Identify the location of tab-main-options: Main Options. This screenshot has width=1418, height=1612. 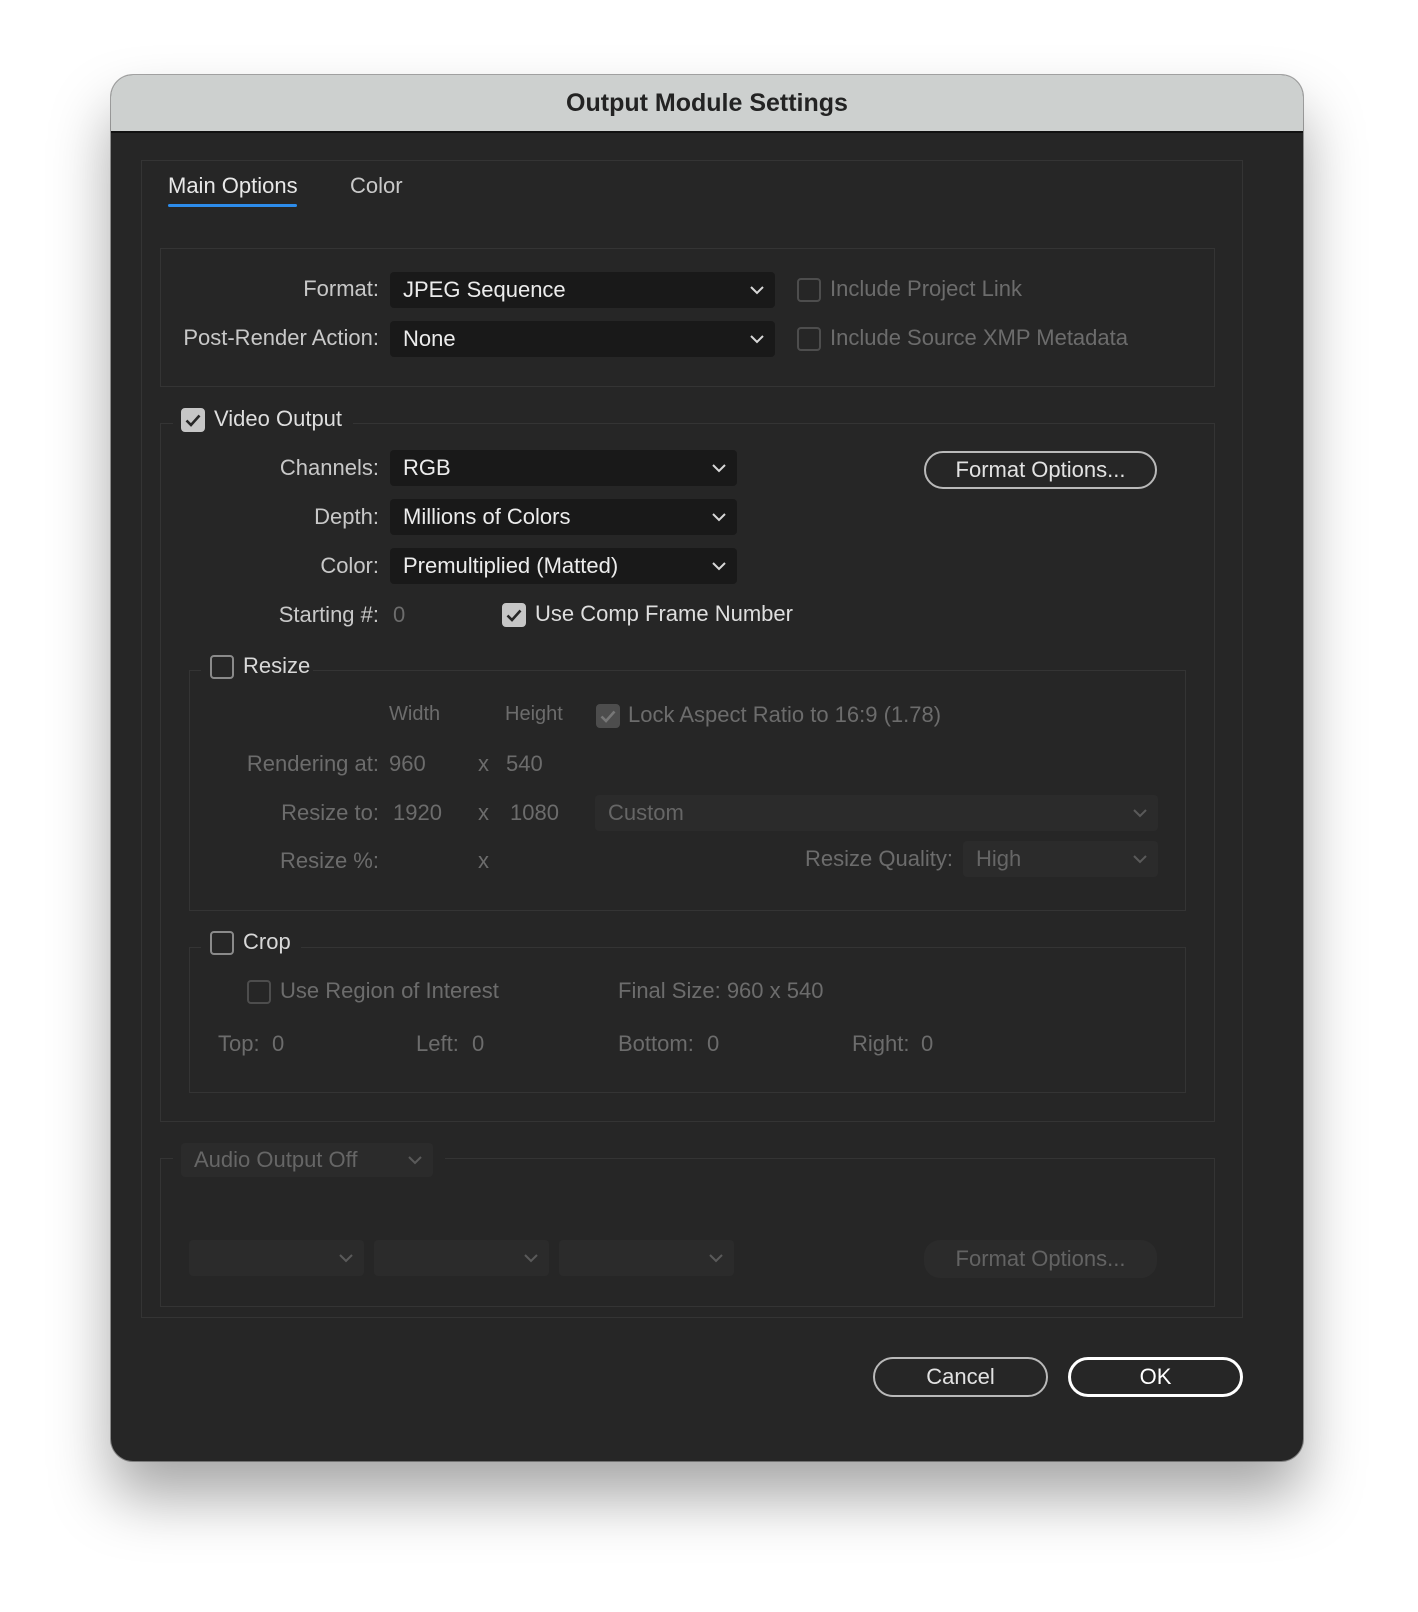
(233, 186).